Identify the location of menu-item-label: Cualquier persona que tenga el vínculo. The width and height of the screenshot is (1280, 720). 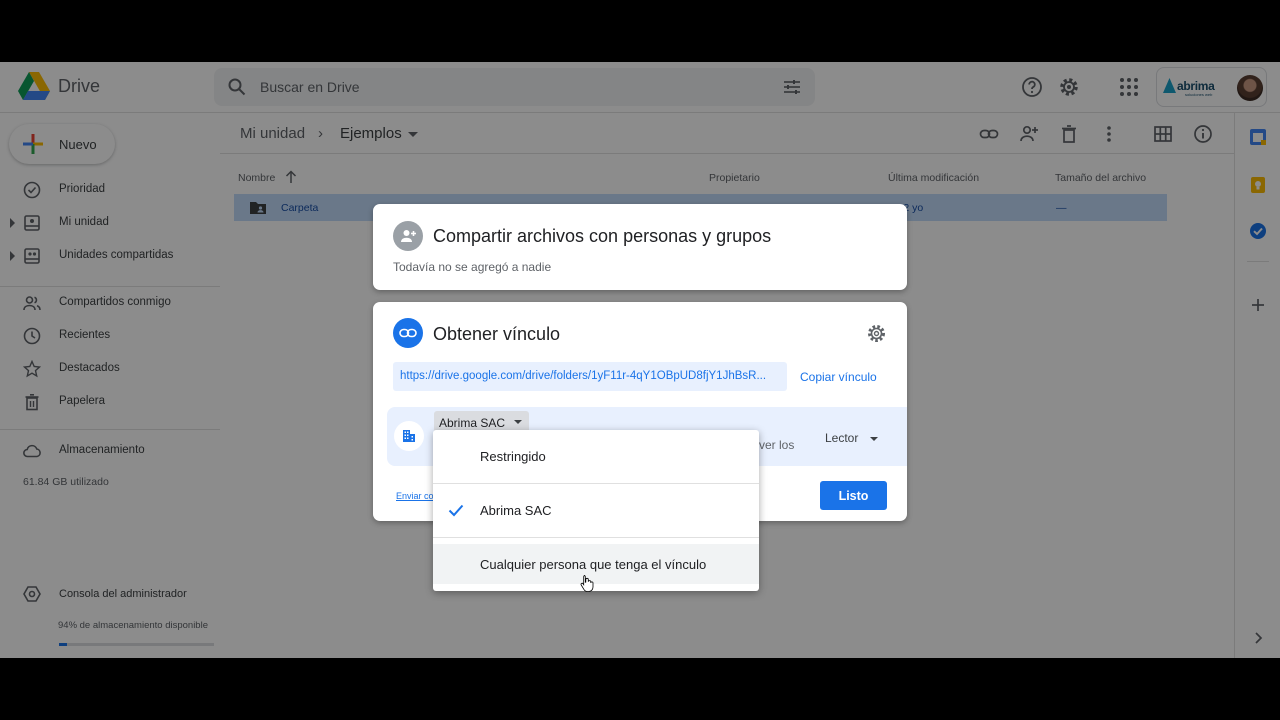
(593, 564).